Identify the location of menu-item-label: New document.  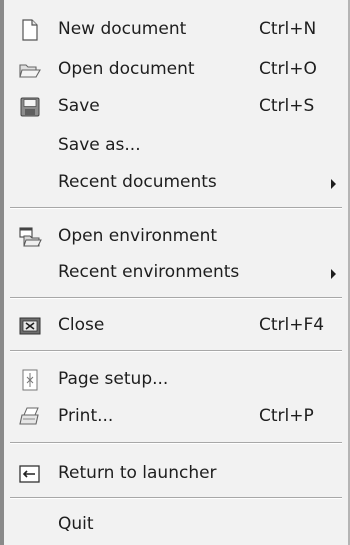
(122, 29).